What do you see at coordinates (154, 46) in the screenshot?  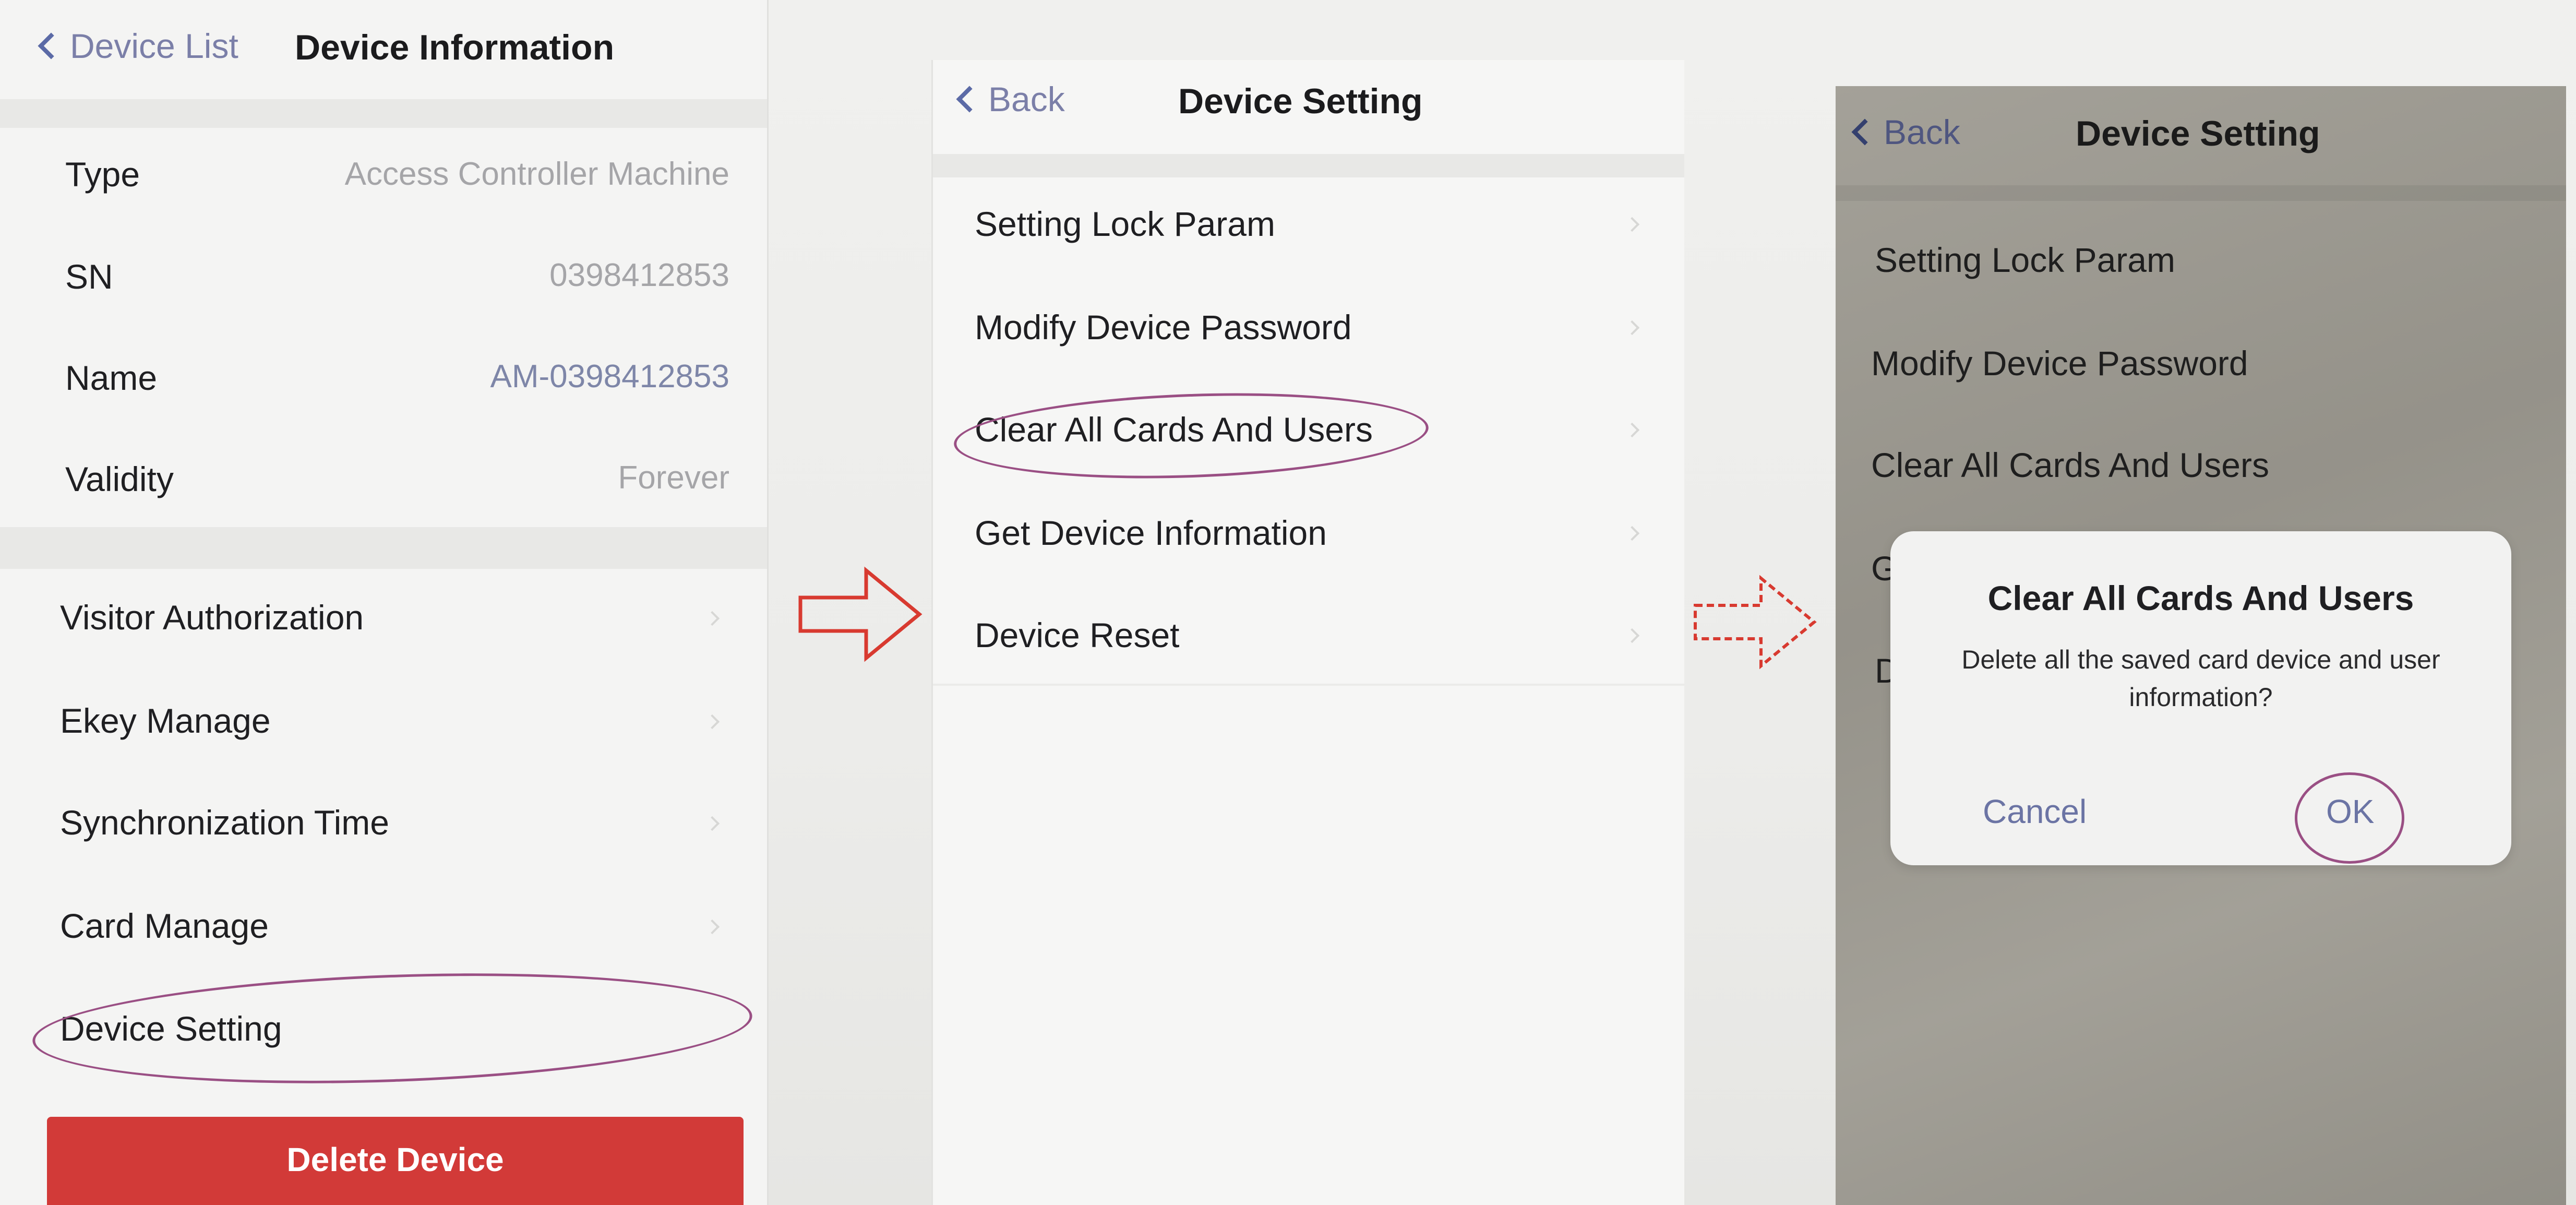 I see `back-label: Device List` at bounding box center [154, 46].